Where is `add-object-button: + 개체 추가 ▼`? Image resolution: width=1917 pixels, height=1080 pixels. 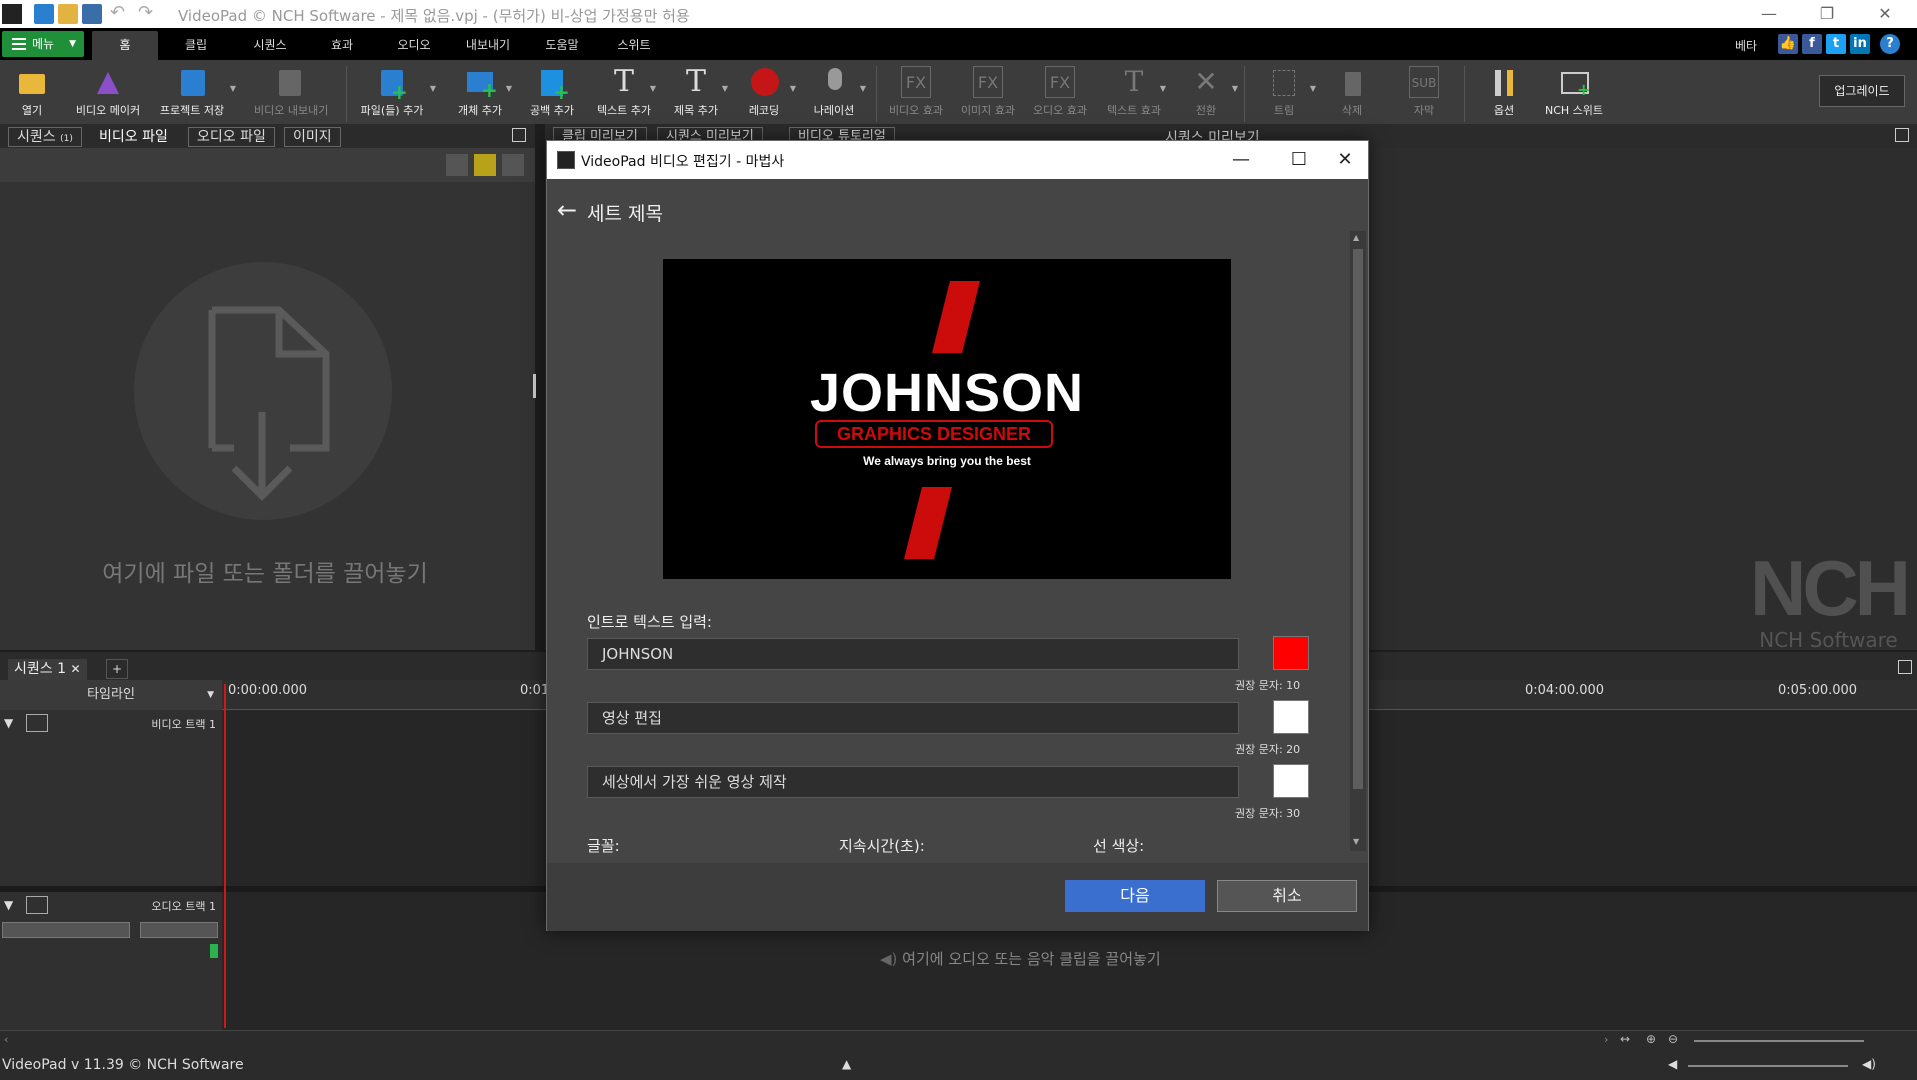
add-object-button: + 개체 추가 ▼ is located at coordinates (480, 93).